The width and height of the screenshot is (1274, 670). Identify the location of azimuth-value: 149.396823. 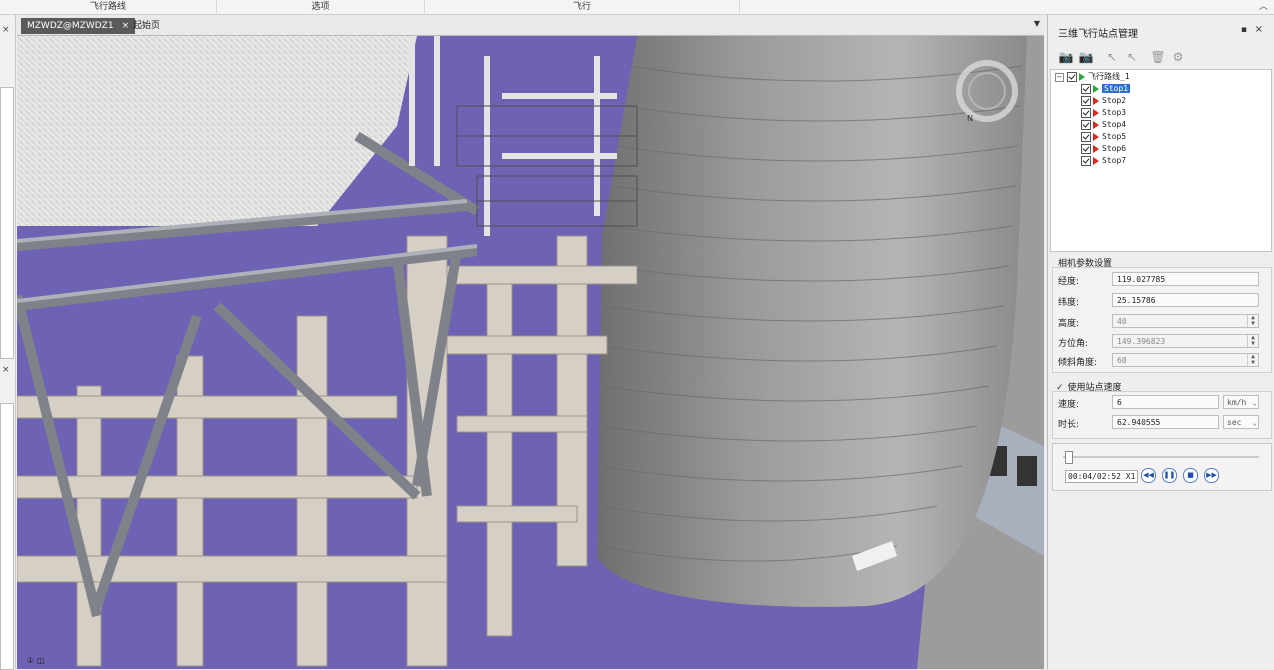
(1141, 341).